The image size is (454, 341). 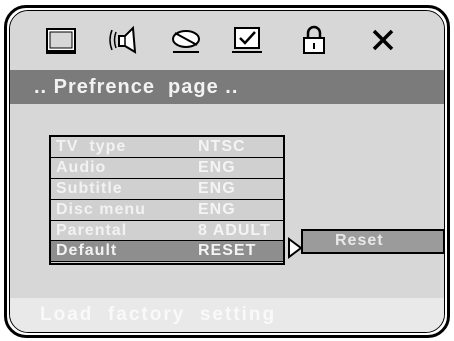 I want to click on reset-button: Reset, so click(x=372, y=241).